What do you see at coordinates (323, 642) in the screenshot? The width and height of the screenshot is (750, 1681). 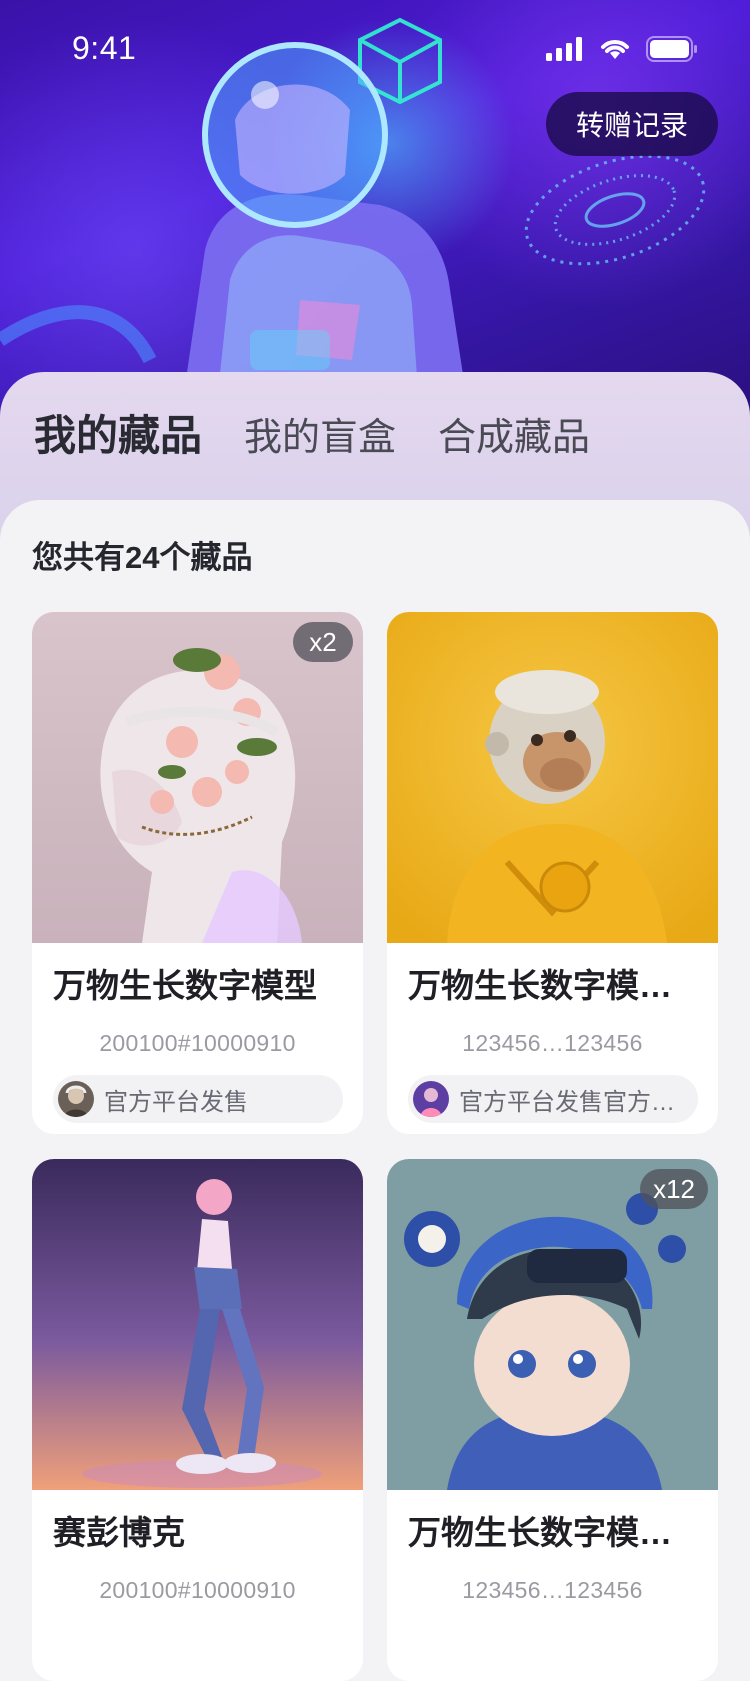 I see `quantity-badge: x2` at bounding box center [323, 642].